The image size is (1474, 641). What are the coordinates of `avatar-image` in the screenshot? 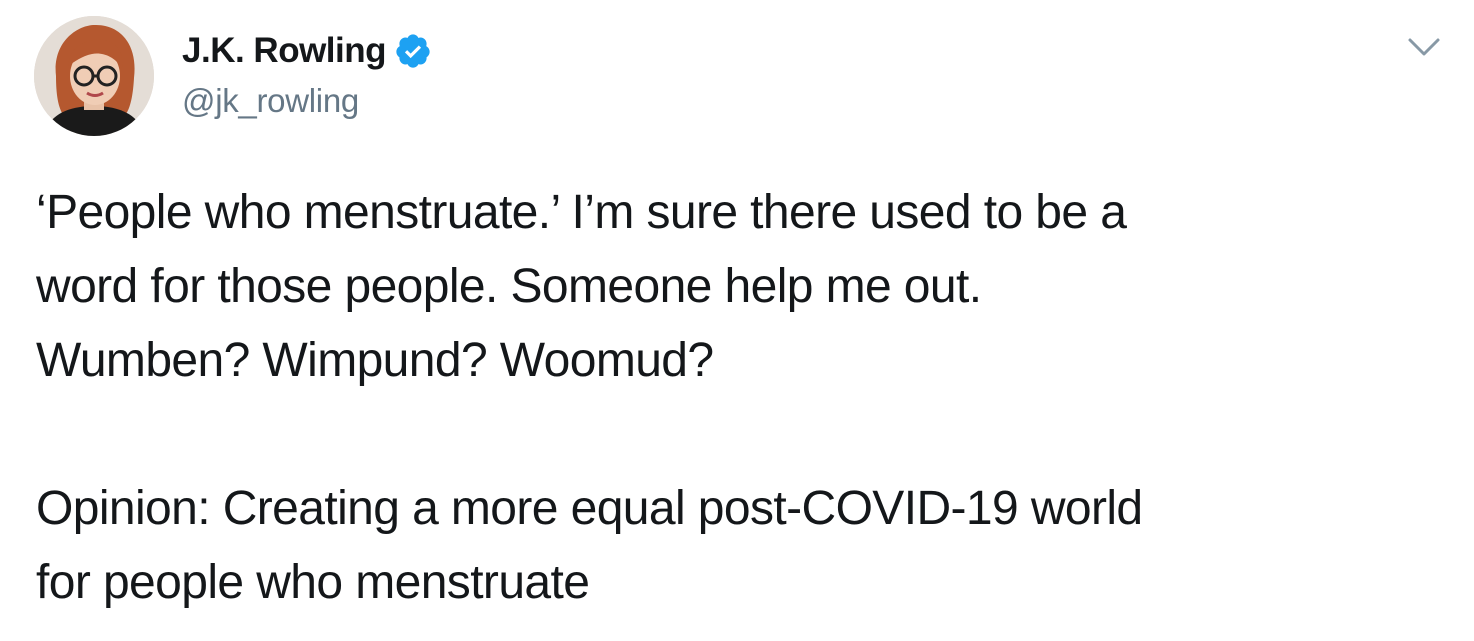 It's located at (94, 76).